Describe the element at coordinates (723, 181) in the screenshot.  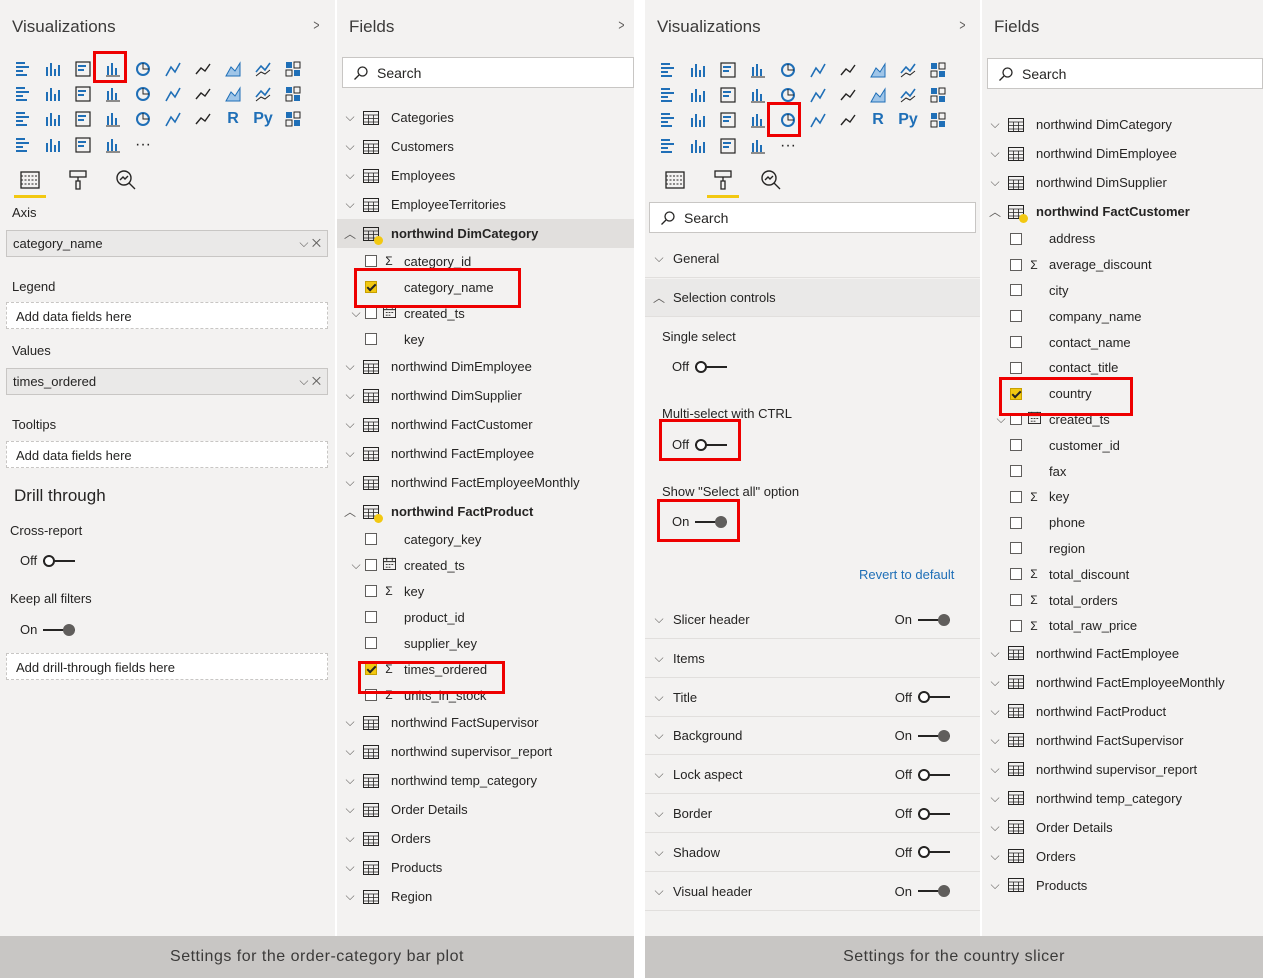
I see `format-paint-roller-icon` at that location.